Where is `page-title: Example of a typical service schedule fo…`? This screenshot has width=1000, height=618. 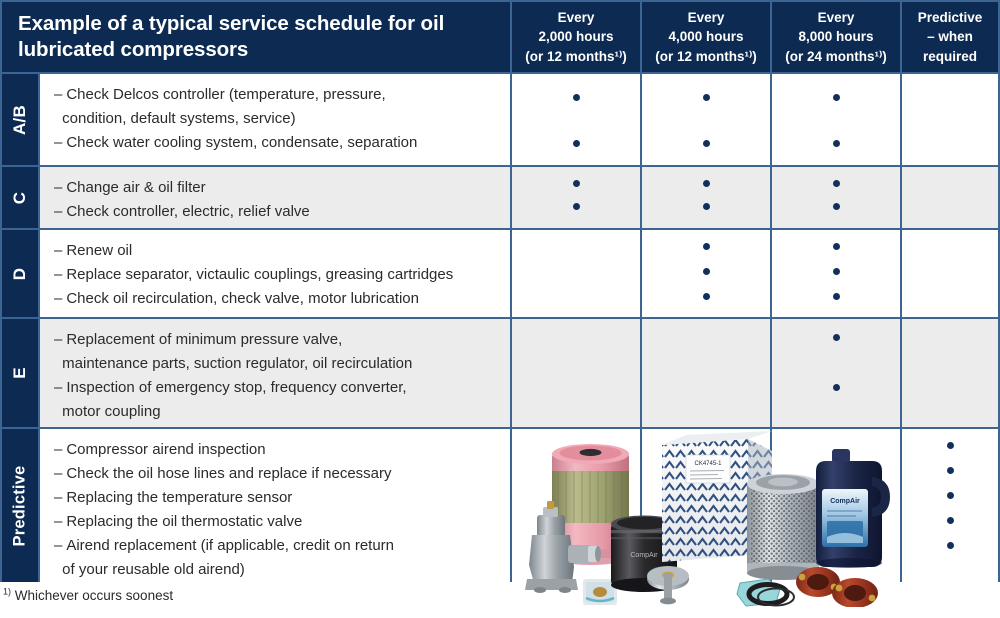 page-title: Example of a typical service schedule fo… is located at coordinates (231, 36).